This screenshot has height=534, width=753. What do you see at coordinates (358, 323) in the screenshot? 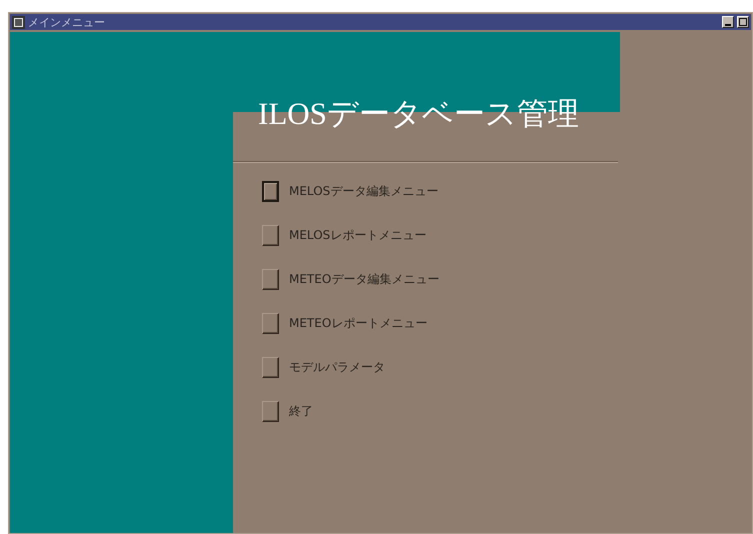
I see `menu-label: METEOレポートメニュー` at bounding box center [358, 323].